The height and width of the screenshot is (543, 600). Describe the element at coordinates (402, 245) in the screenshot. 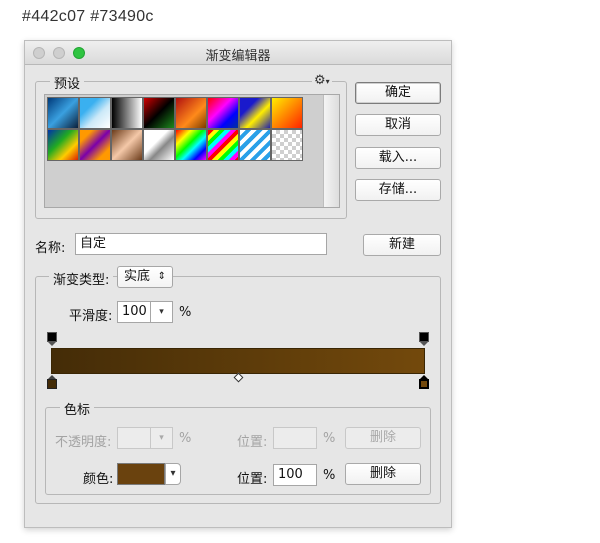

I see `new-button: 新建` at that location.